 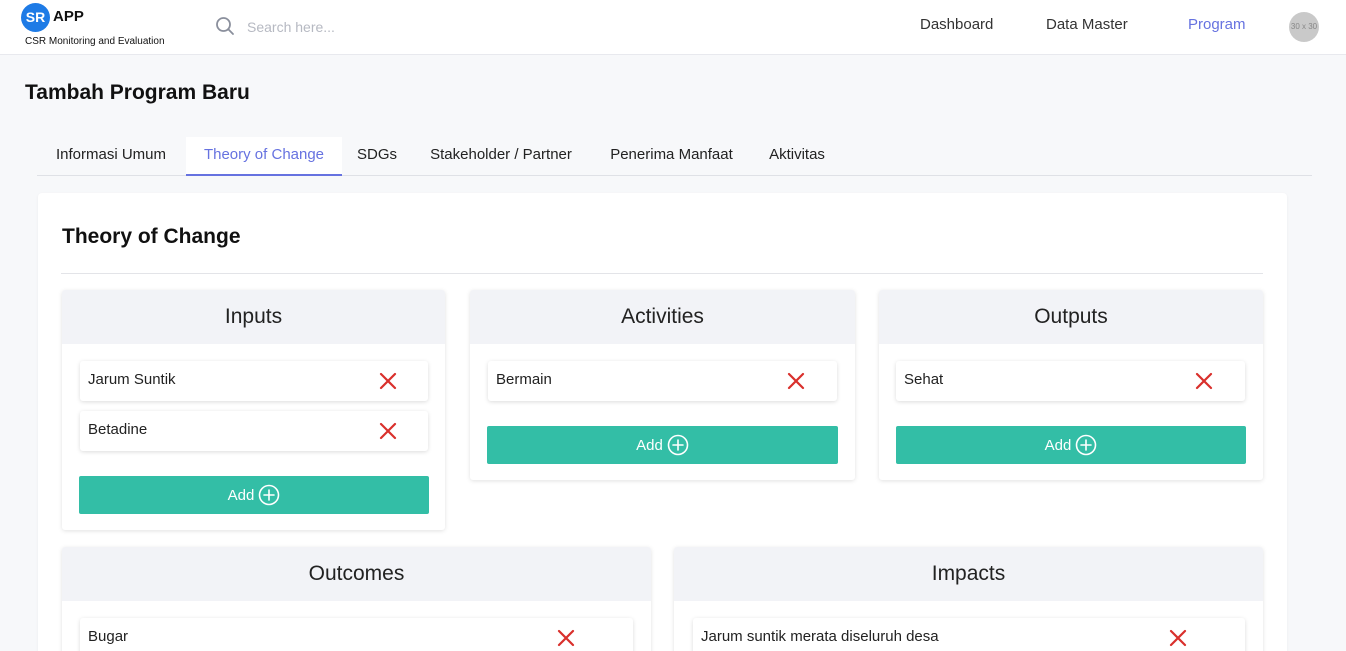 What do you see at coordinates (377, 156) in the screenshot?
I see `tab-sdgs: SDGs` at bounding box center [377, 156].